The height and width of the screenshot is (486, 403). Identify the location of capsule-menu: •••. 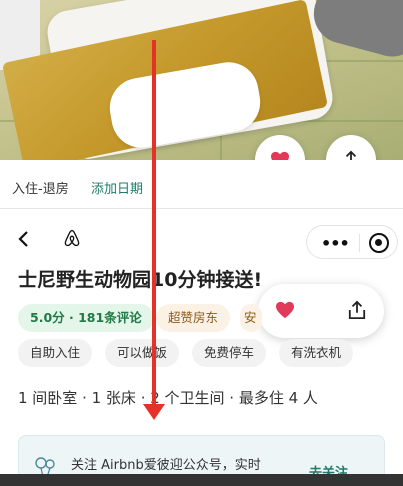
(352, 242).